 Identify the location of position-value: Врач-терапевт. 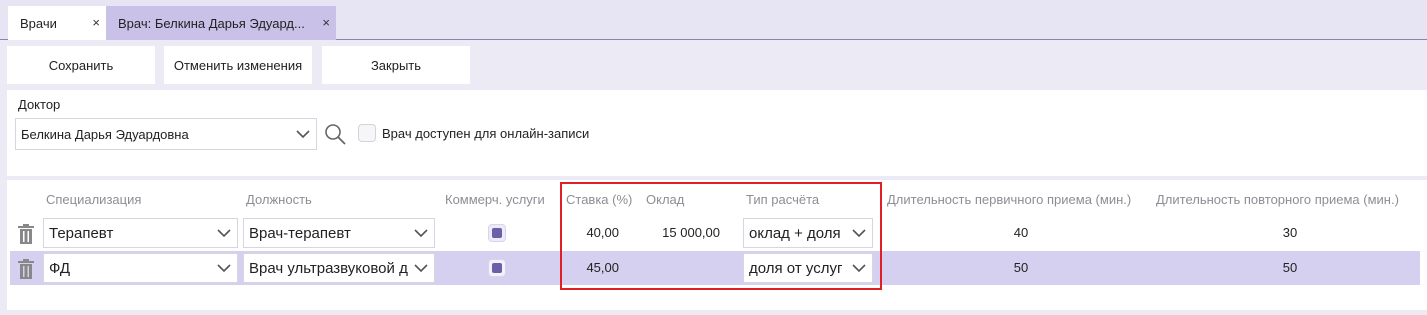
(300, 233).